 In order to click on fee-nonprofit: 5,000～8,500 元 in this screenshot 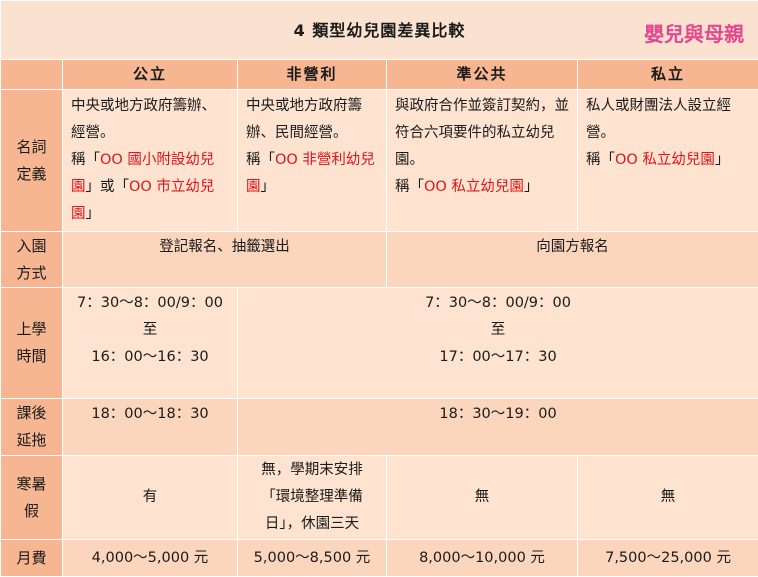, I will do `click(312, 558)`.